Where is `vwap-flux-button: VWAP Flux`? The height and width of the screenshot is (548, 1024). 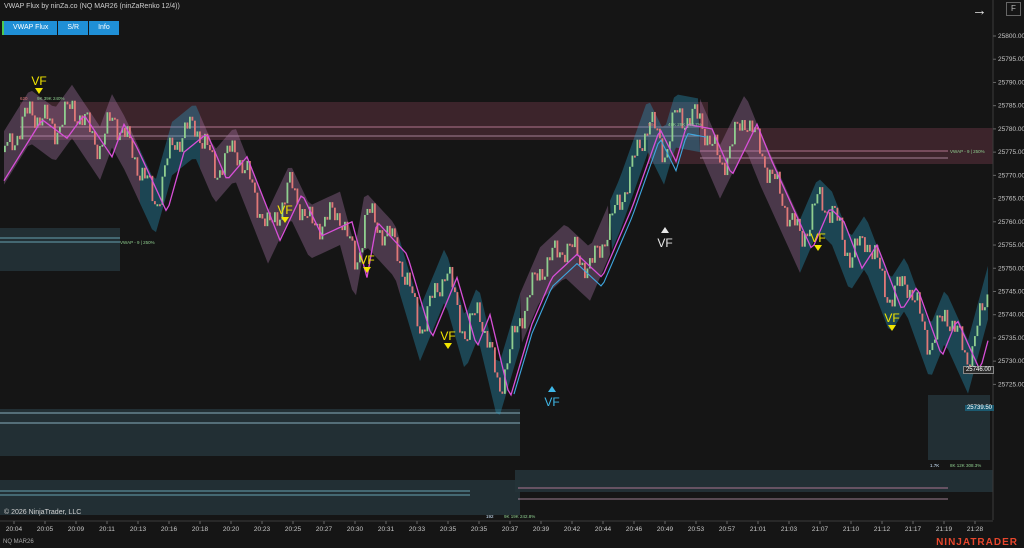
vwap-flux-button: VWAP Flux is located at coordinates (30, 28).